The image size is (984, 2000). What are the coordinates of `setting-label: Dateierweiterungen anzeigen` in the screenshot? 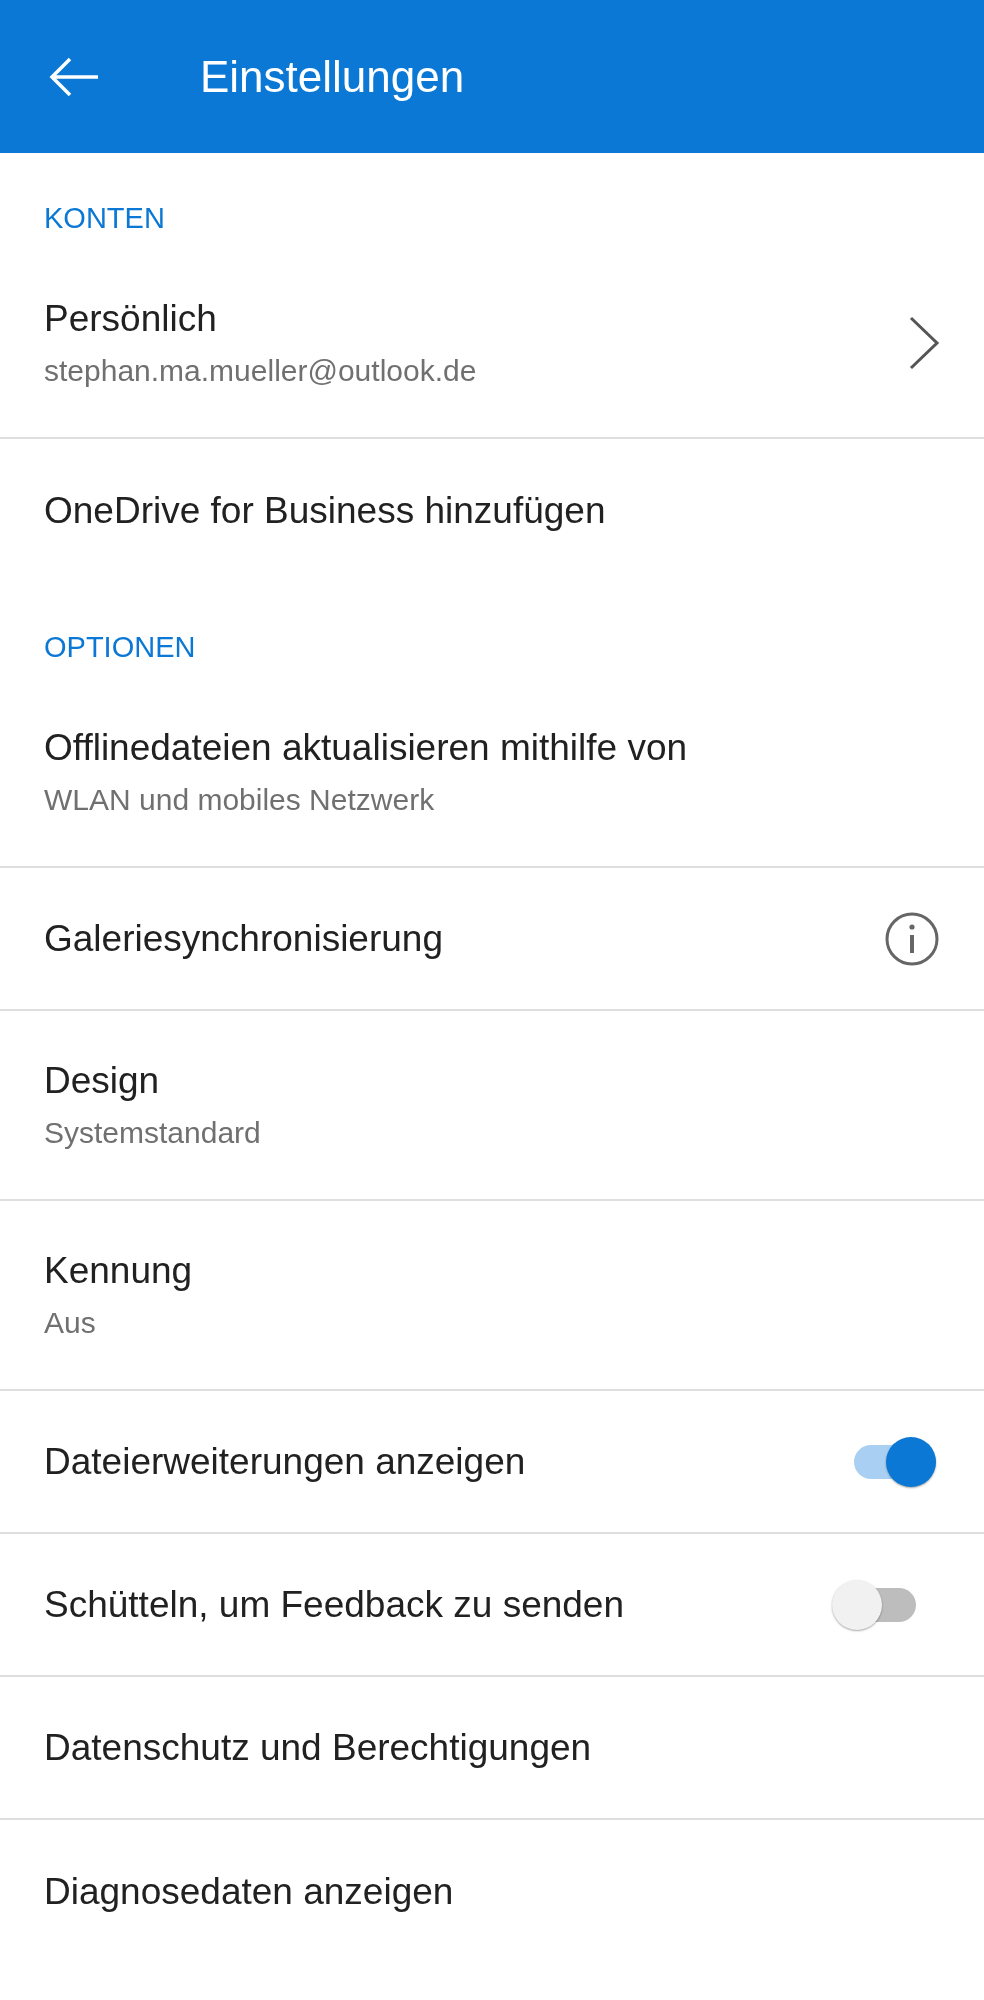 It's located at (285, 1461).